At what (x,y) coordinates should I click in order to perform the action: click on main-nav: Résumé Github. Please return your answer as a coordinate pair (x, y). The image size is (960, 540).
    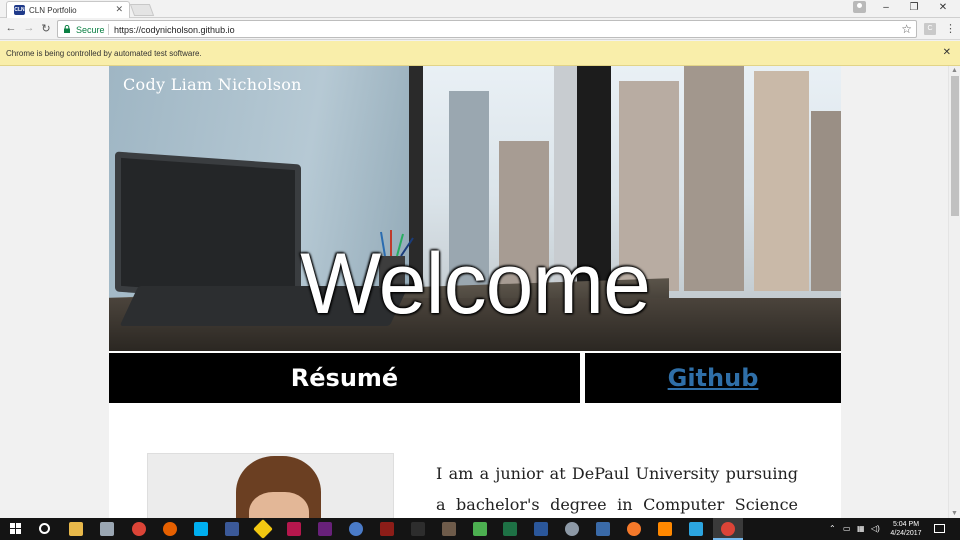
    Looking at the image, I should click on (475, 378).